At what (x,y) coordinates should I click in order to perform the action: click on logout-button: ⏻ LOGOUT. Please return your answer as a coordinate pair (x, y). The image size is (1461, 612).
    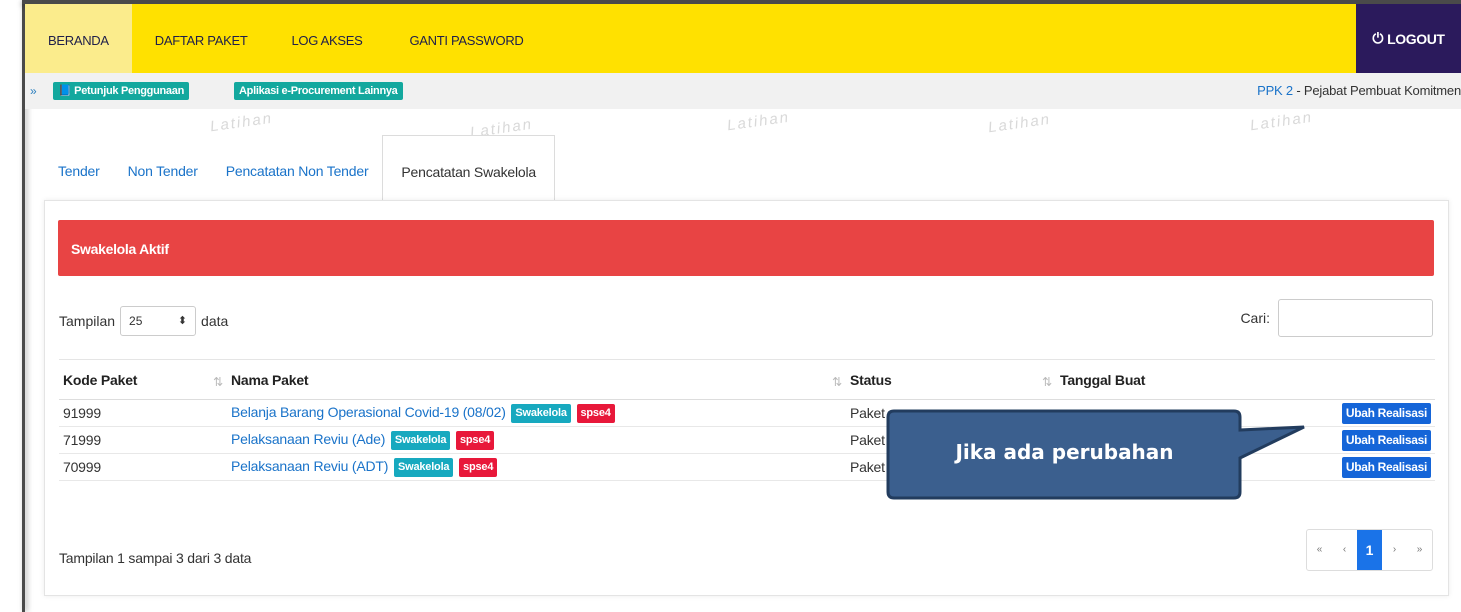
    Looking at the image, I should click on (1408, 38).